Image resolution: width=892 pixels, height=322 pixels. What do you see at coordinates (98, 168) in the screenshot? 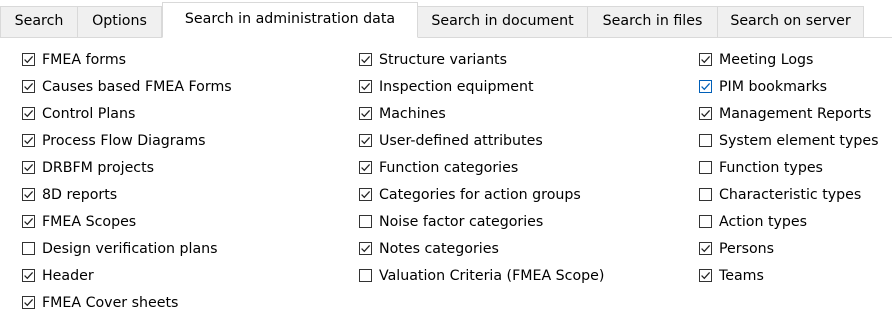
I see `checkbox-label: DRBFM projects` at bounding box center [98, 168].